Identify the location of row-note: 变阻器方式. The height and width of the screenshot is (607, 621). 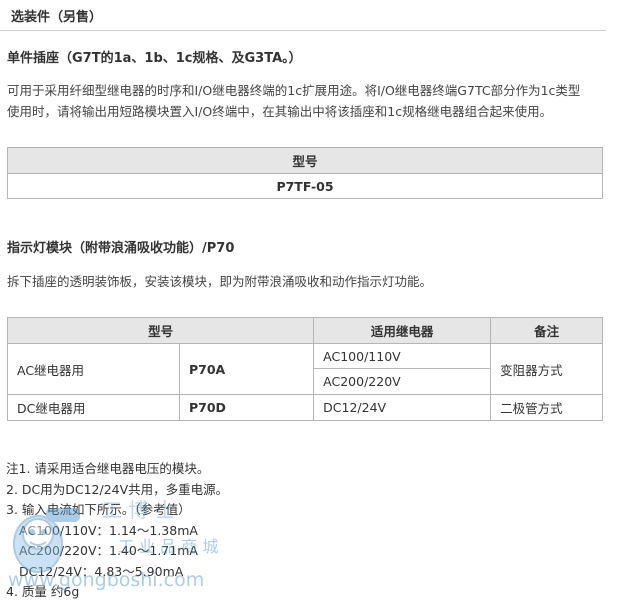
(546, 369).